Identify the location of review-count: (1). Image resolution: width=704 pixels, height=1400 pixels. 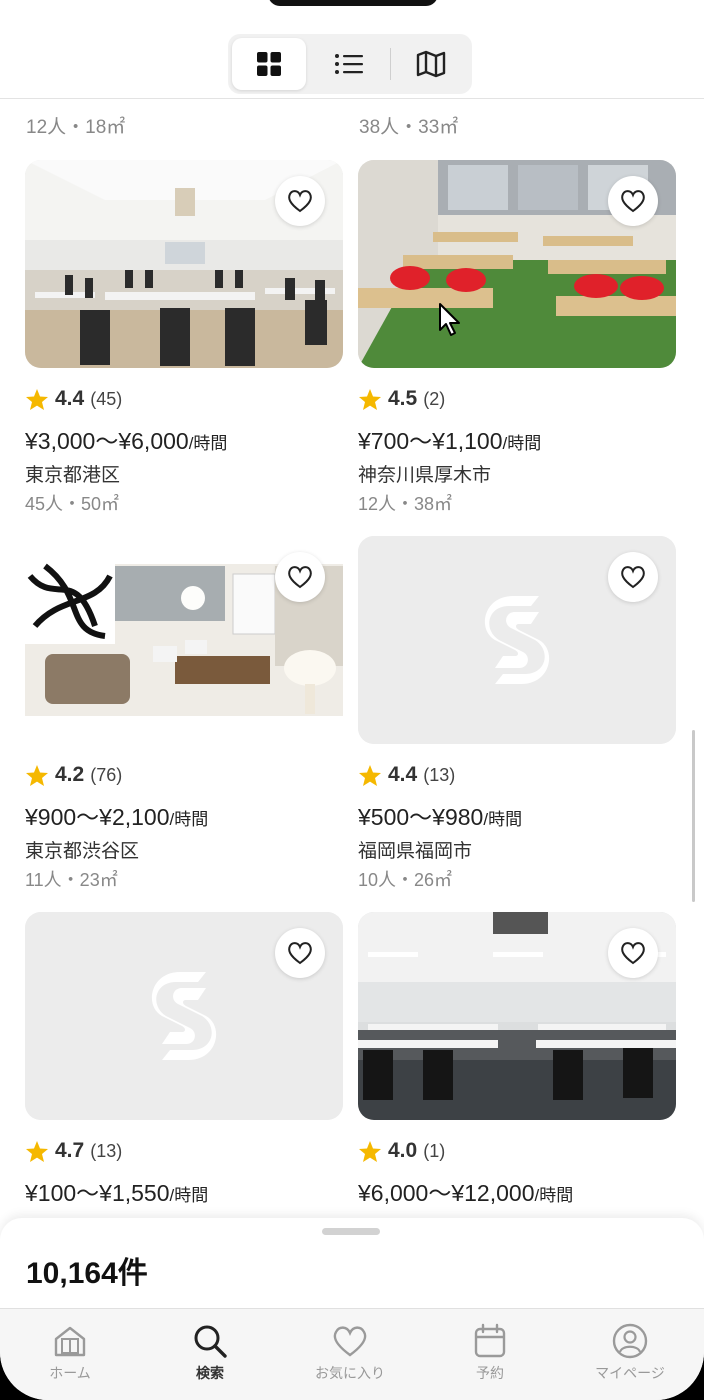
(434, 1150).